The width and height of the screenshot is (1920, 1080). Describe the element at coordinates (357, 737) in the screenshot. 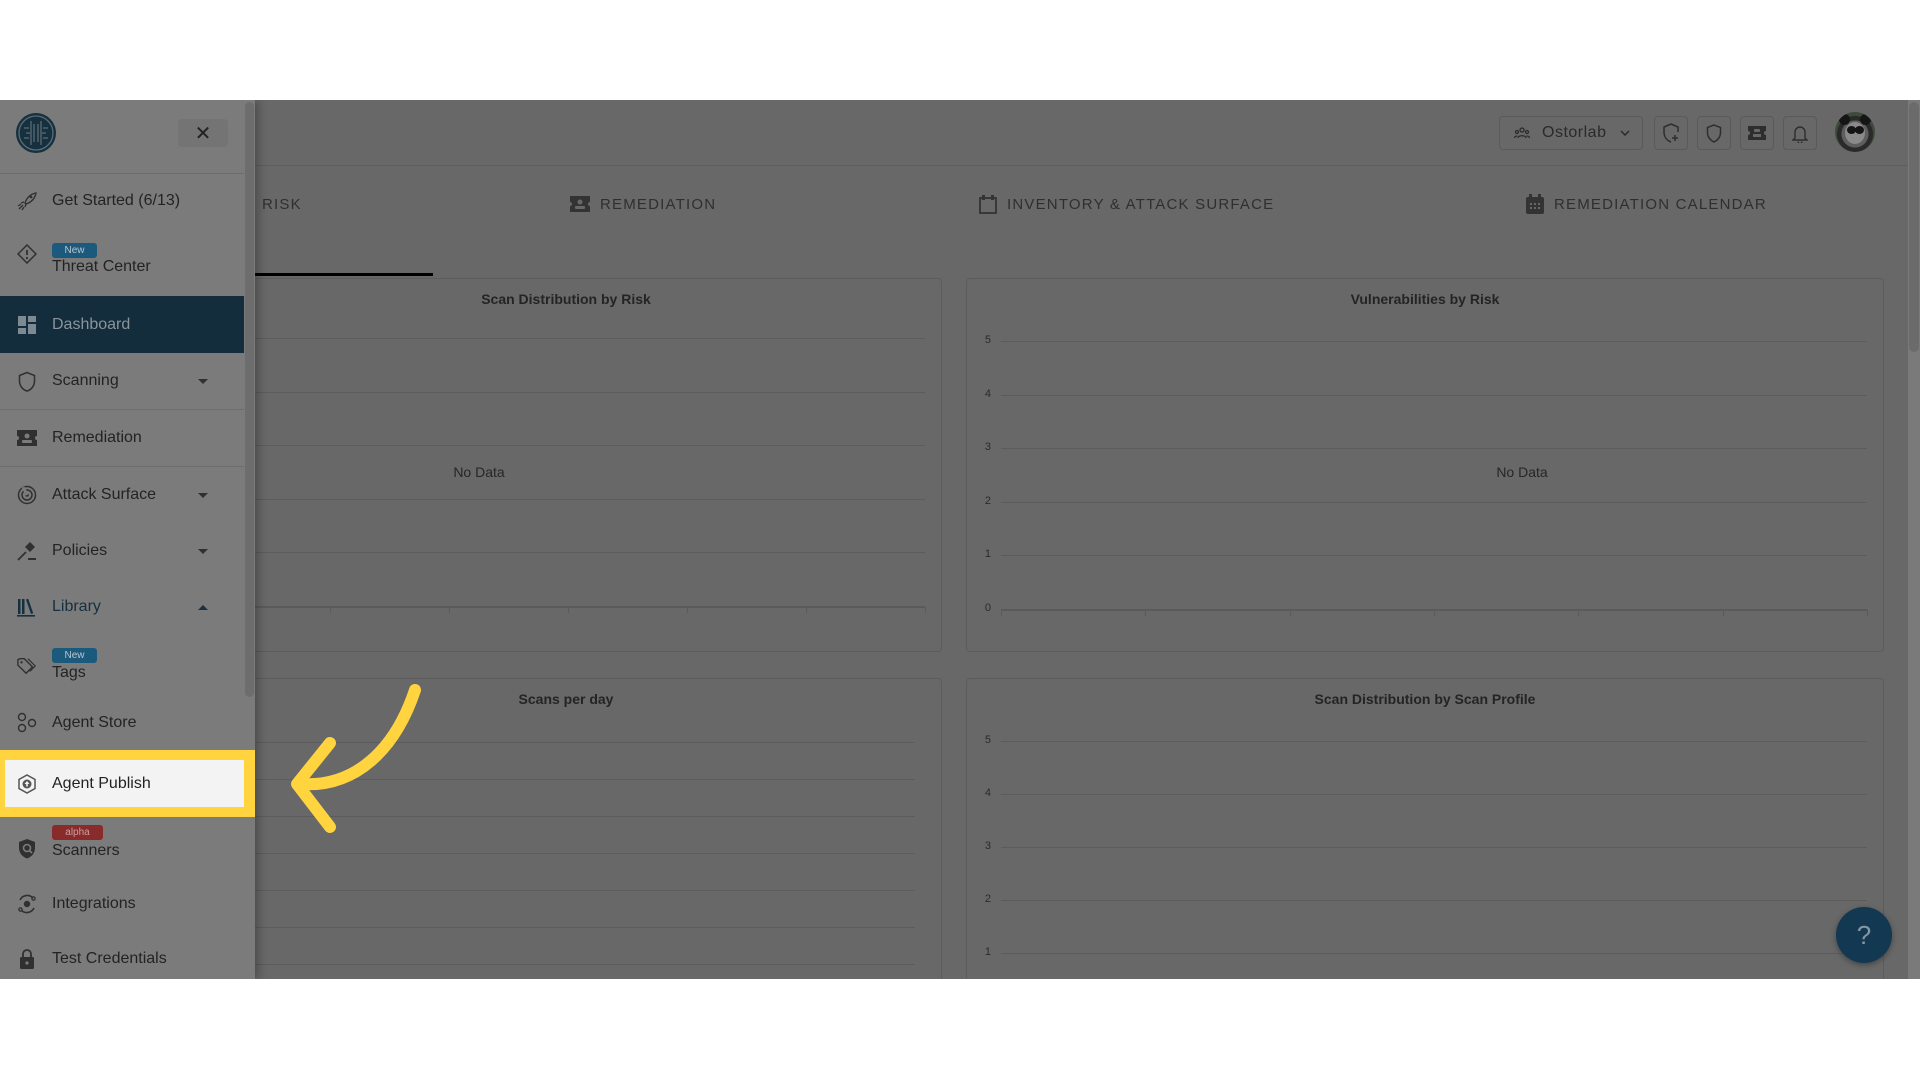

I see `arrow-shaft` at that location.